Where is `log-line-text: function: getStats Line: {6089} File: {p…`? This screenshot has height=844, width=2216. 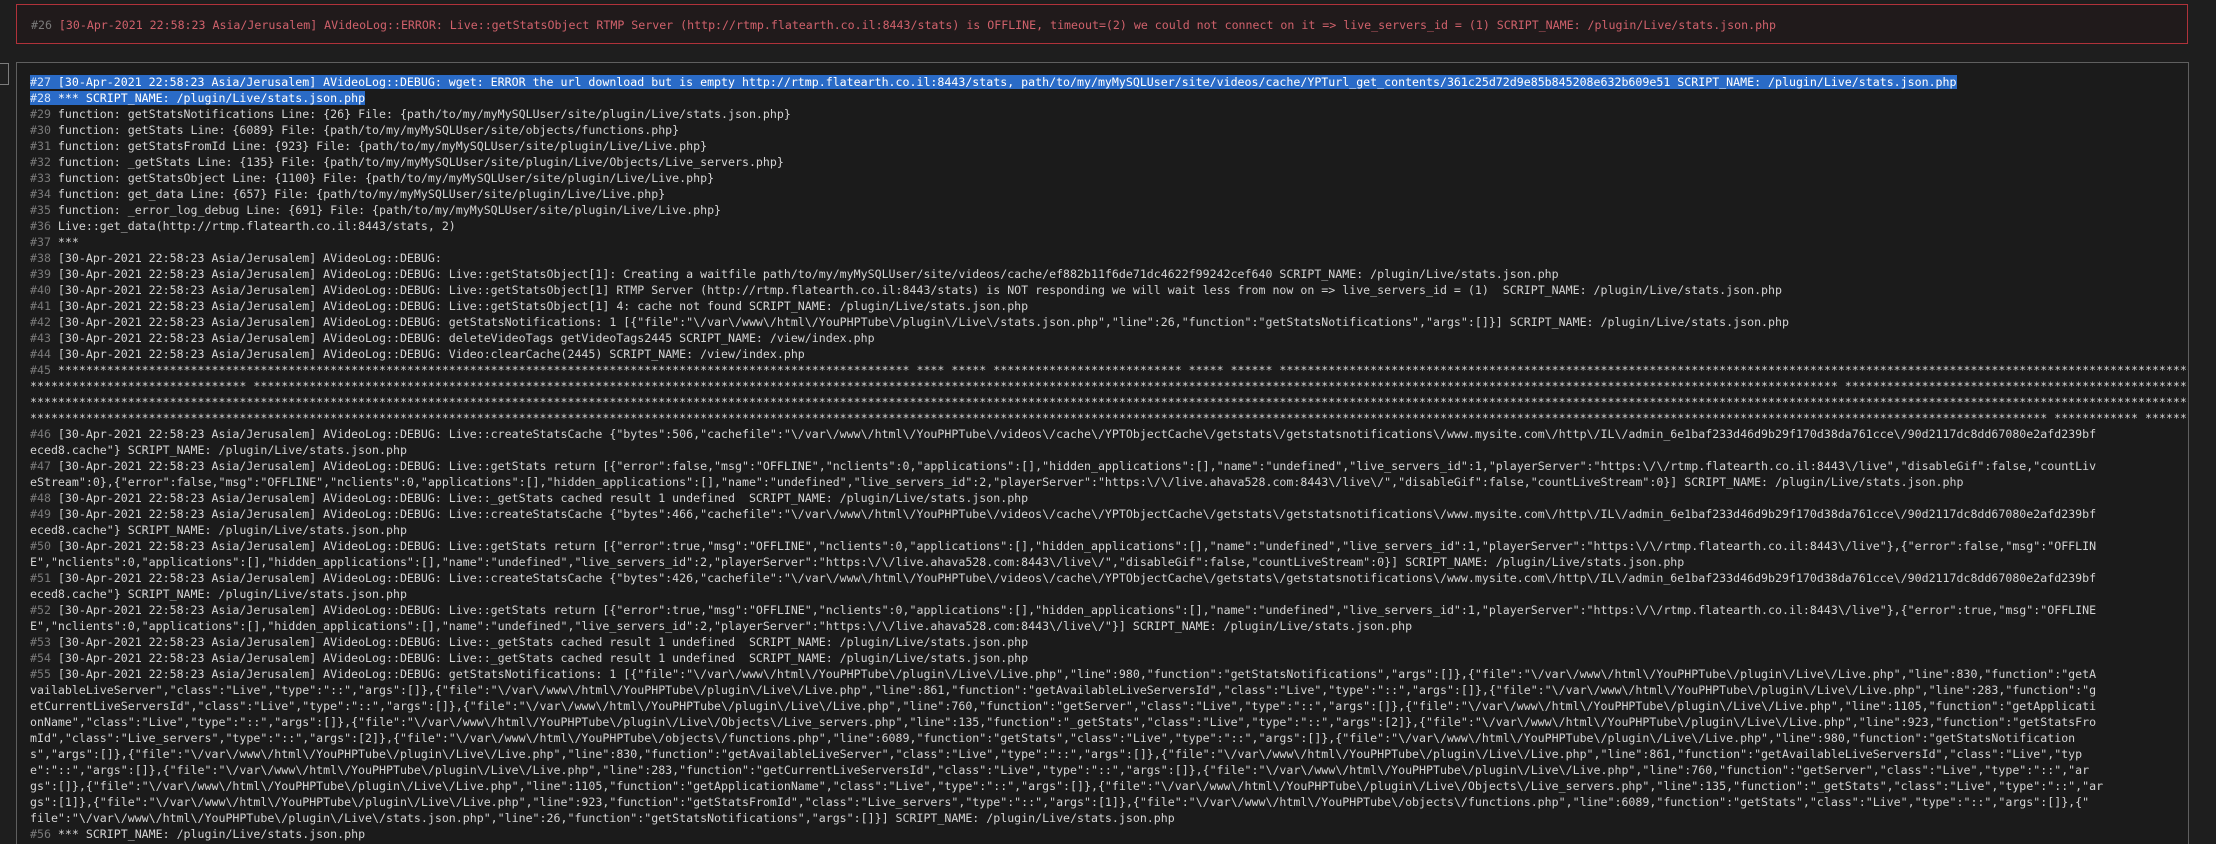
log-line-text: function: getStats Line: {6089} File: {p… is located at coordinates (368, 130).